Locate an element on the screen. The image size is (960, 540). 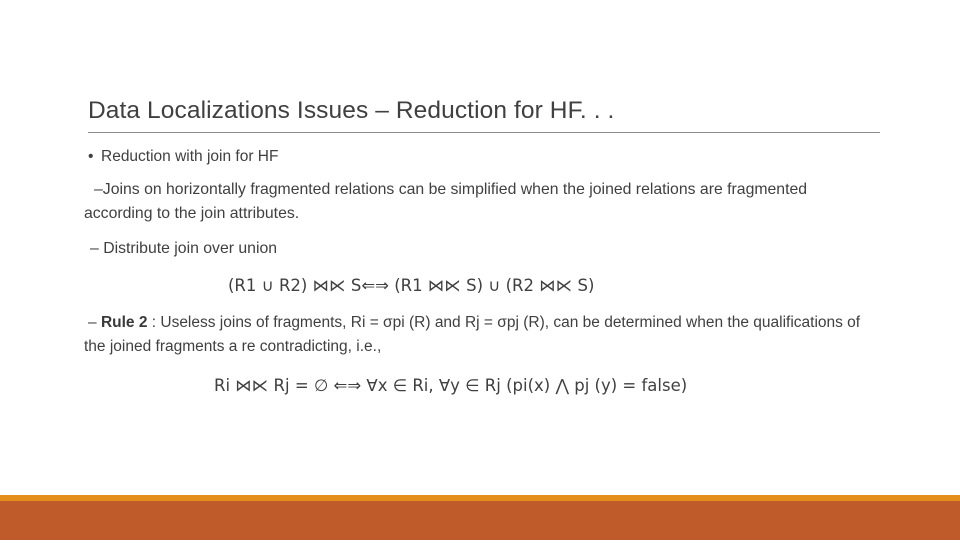
title-divider is located at coordinates (484, 132).